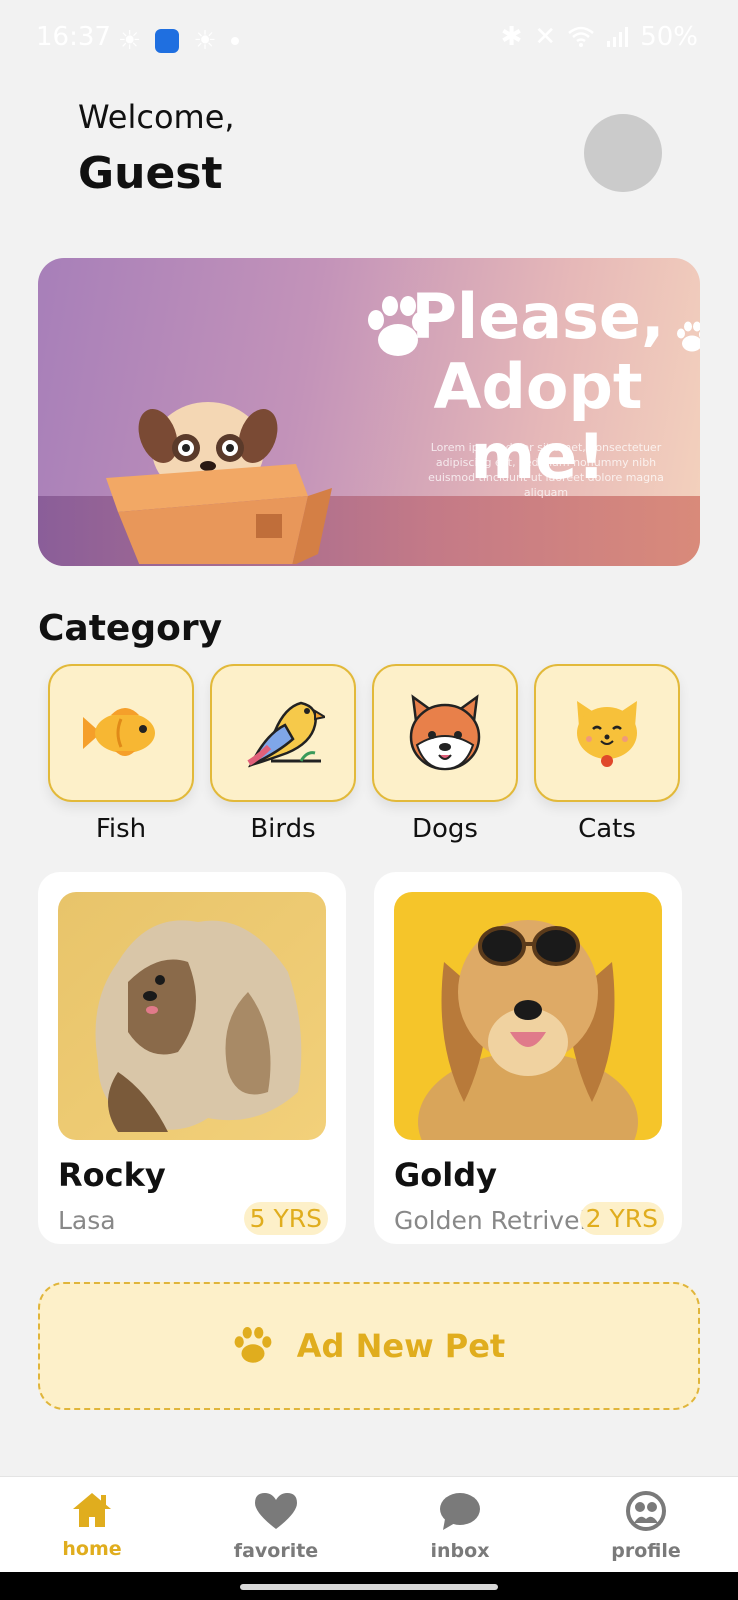  Describe the element at coordinates (618, 37) in the screenshot. I see `signal-icon` at that location.